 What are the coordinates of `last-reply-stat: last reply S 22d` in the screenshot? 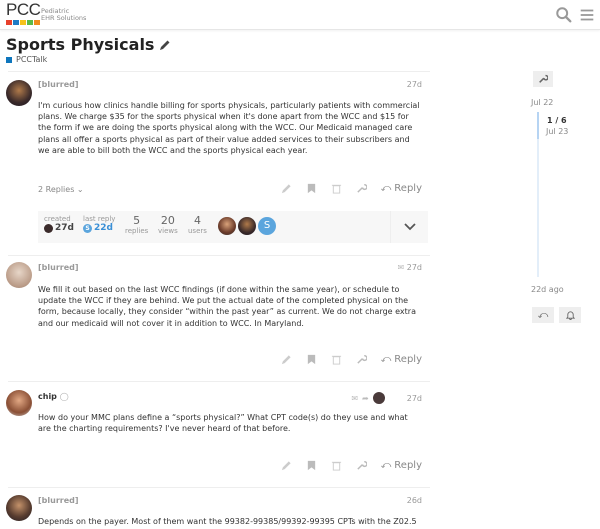 It's located at (99, 224).